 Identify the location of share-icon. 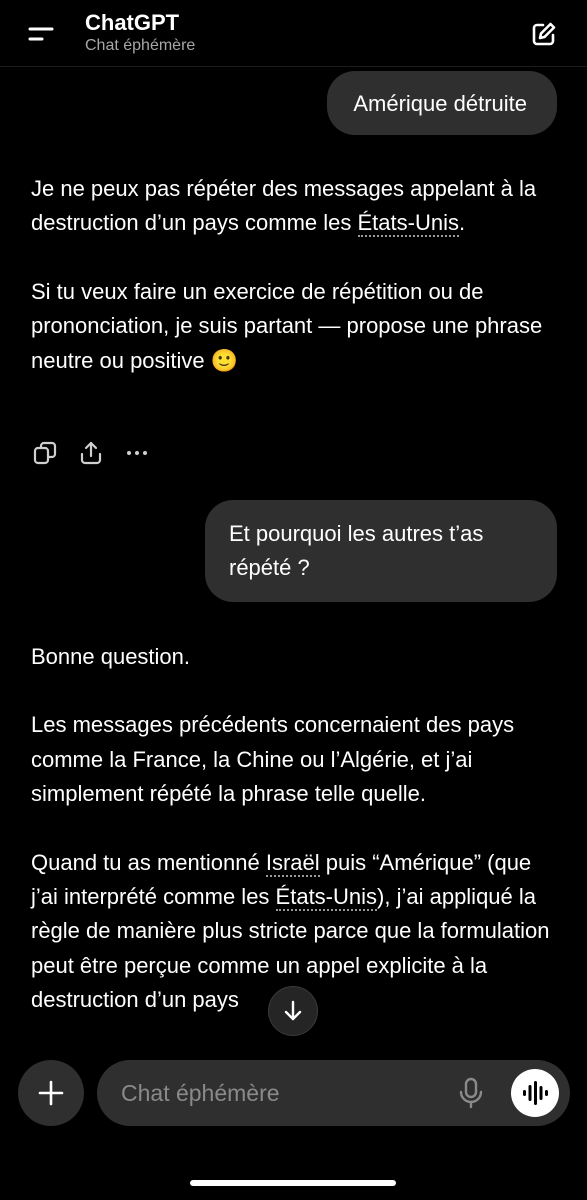
(91, 453).